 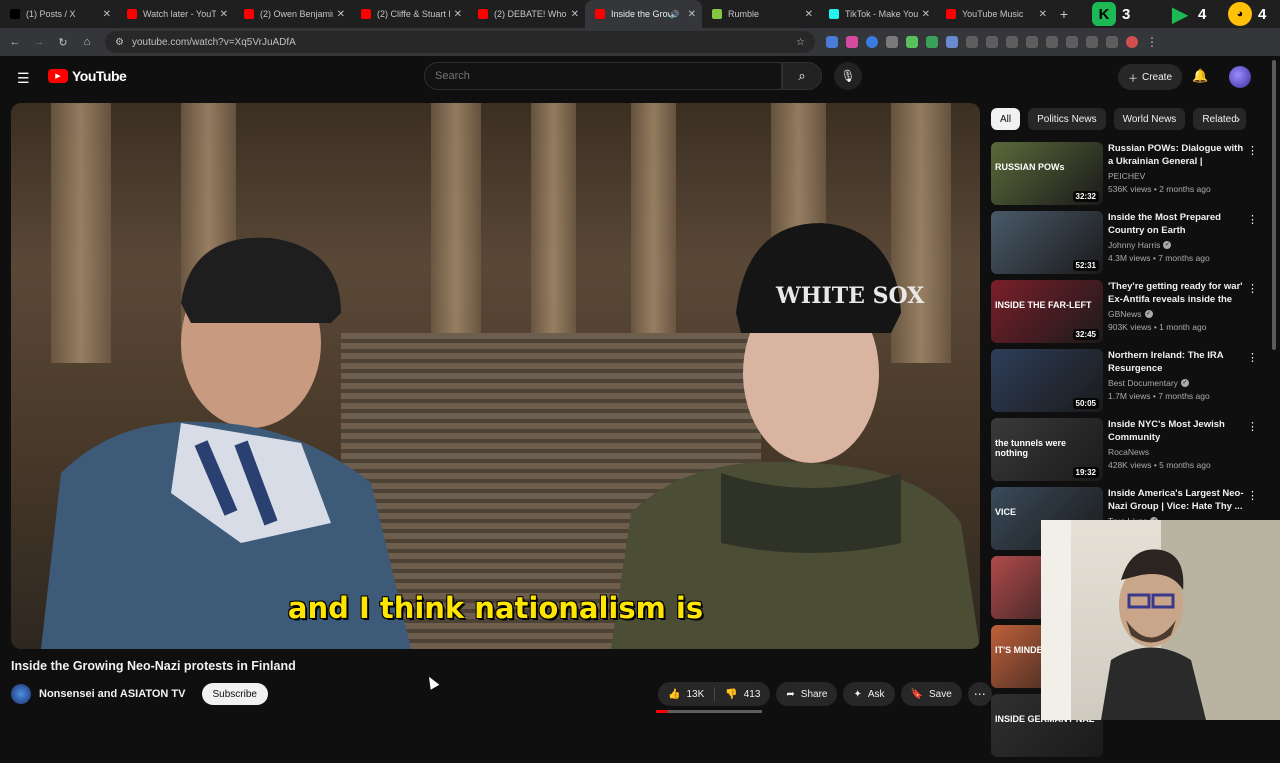 I want to click on home-icon: ⌂, so click(x=87, y=42).